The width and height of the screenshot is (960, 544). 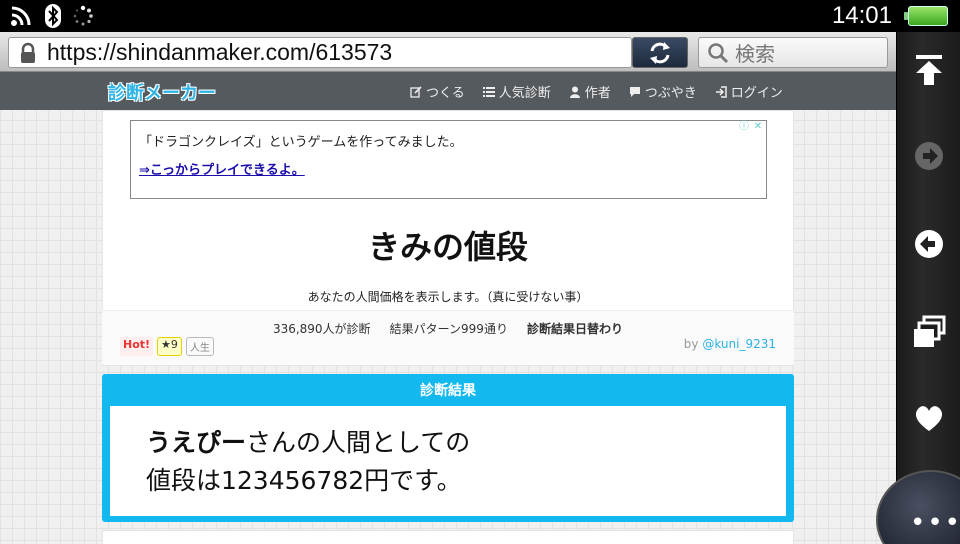 What do you see at coordinates (301, 142) in the screenshot?
I see `ad-text: 「ドラゴンクレイズ」というゲームを作ってみました。` at bounding box center [301, 142].